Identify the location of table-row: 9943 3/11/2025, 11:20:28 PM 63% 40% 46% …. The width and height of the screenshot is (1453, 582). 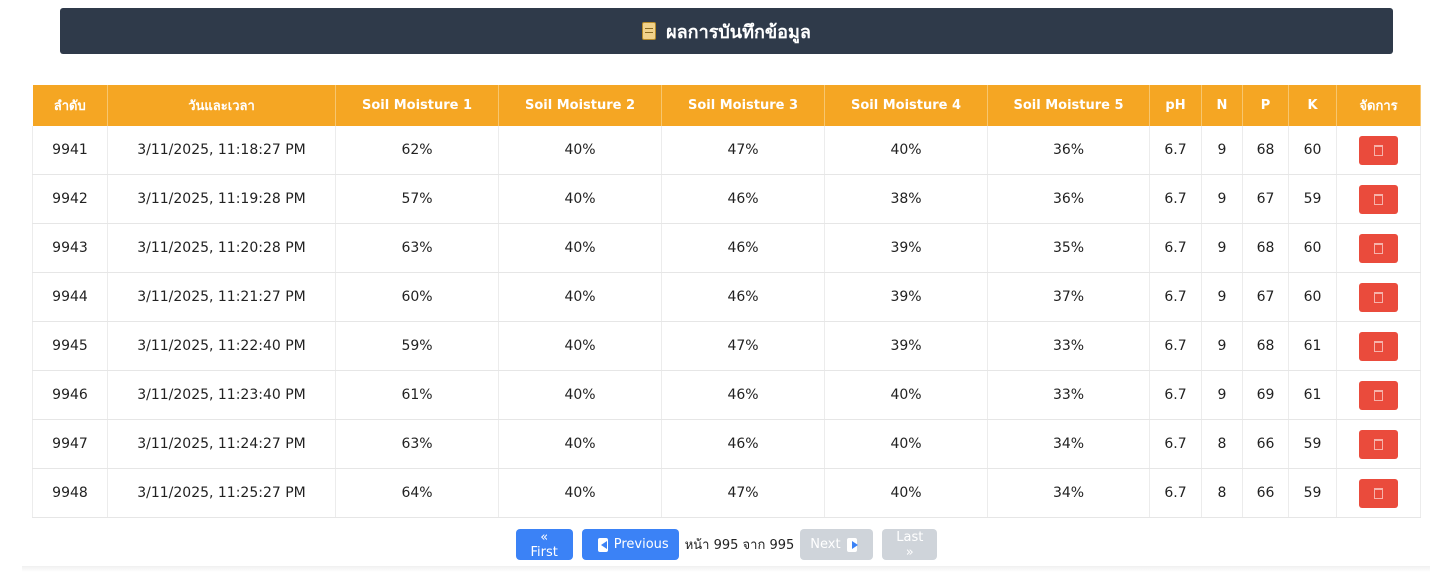
(726, 248).